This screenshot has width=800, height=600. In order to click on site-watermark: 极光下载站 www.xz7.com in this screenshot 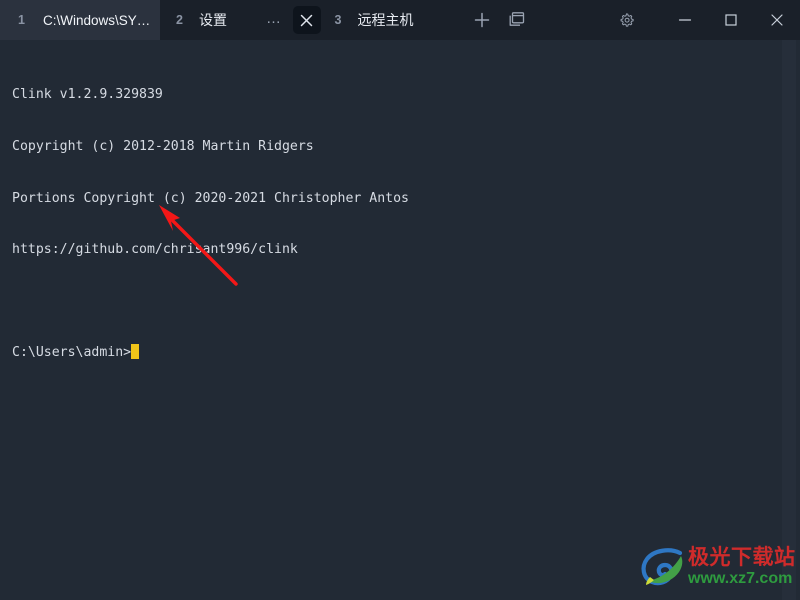, I will do `click(718, 567)`.